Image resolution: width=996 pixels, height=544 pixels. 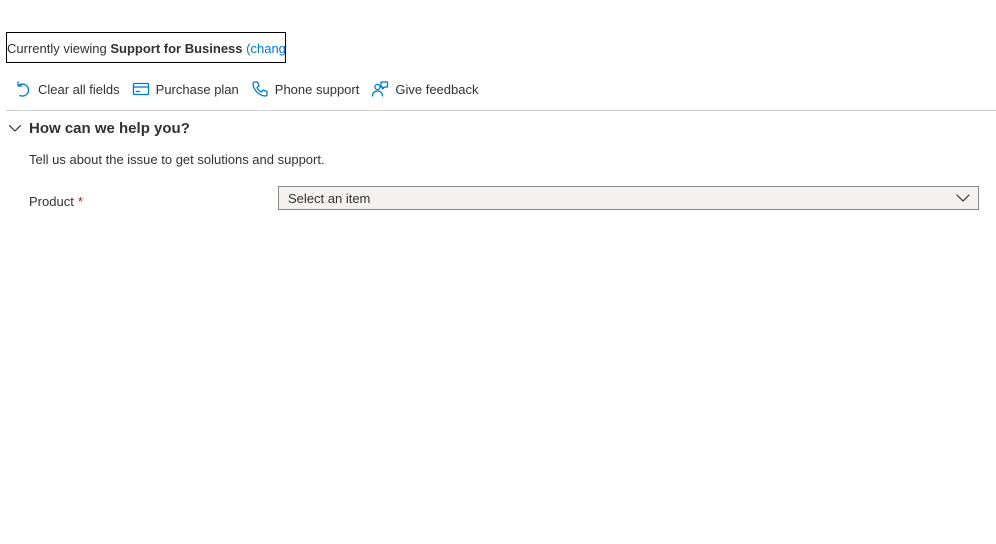 What do you see at coordinates (260, 89) in the screenshot?
I see `phone-icon` at bounding box center [260, 89].